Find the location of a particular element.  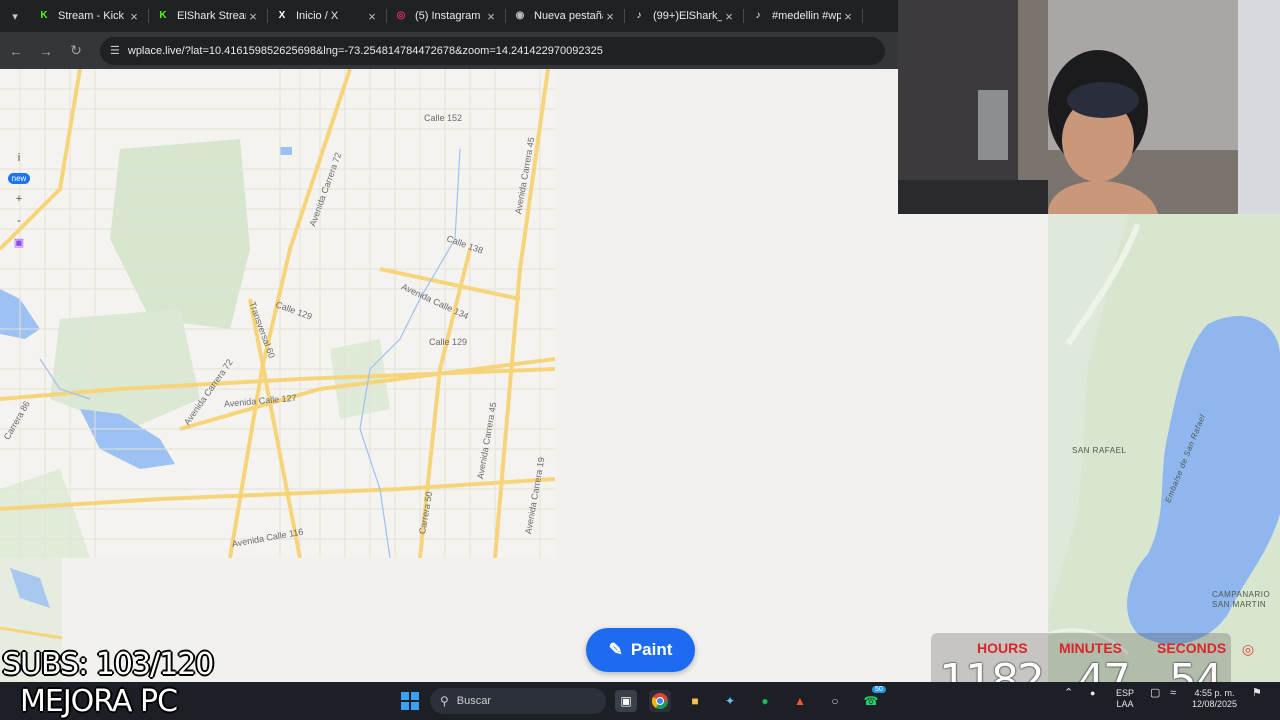

tab-label: #medellin #wp is located at coordinates (806, 16).